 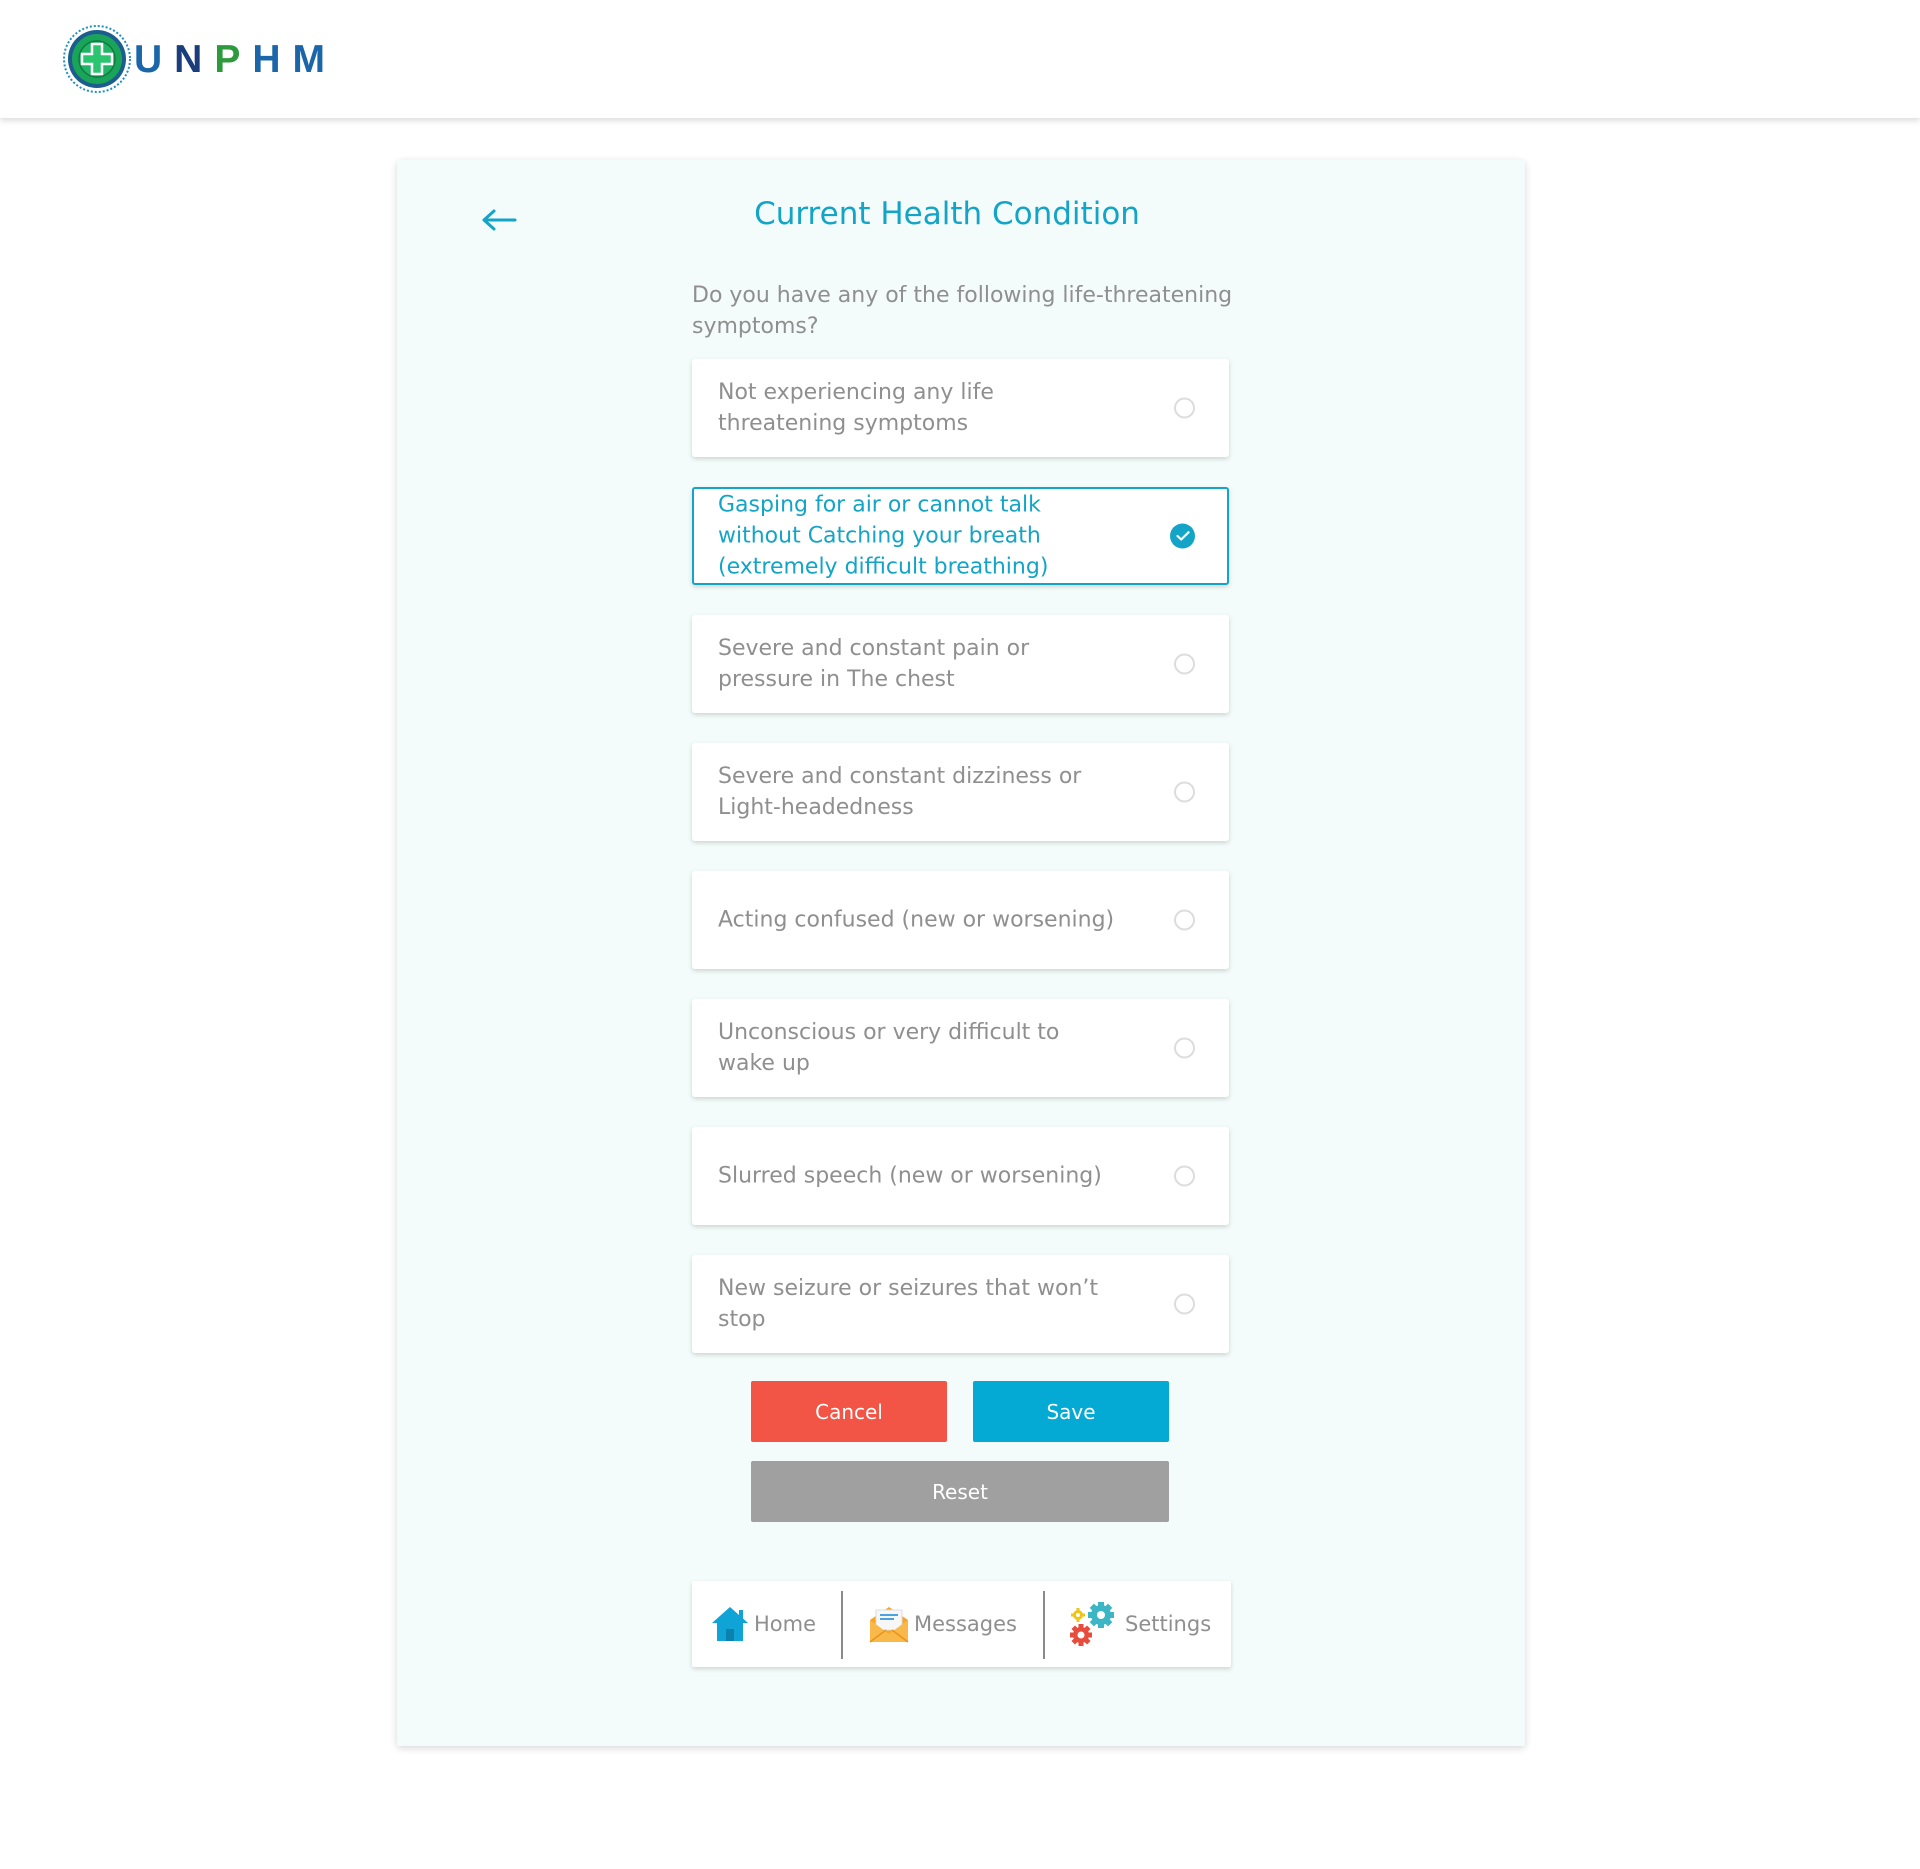 I want to click on page-title: Current Health Condition, so click(x=947, y=214).